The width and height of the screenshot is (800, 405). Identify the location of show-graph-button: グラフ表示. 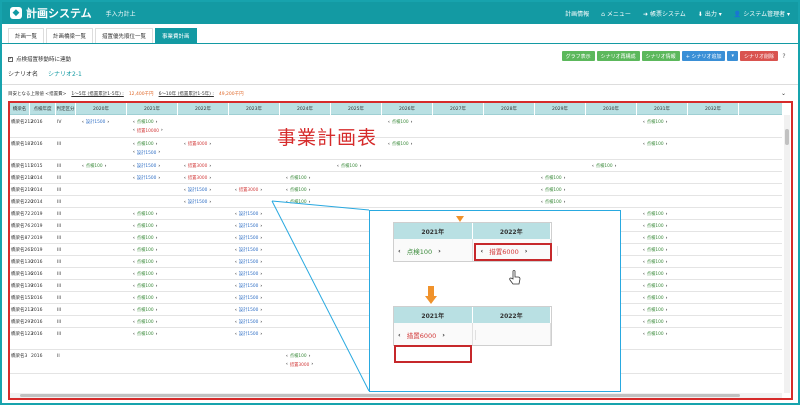
(578, 56).